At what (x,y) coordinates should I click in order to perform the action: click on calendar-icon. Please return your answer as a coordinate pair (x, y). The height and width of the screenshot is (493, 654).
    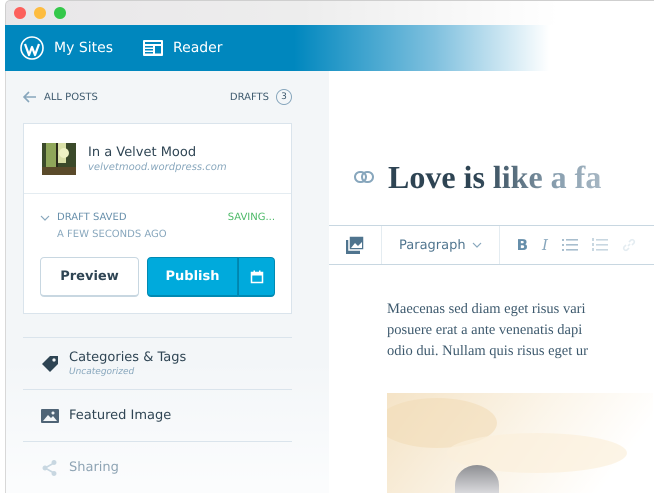
    Looking at the image, I should click on (257, 277).